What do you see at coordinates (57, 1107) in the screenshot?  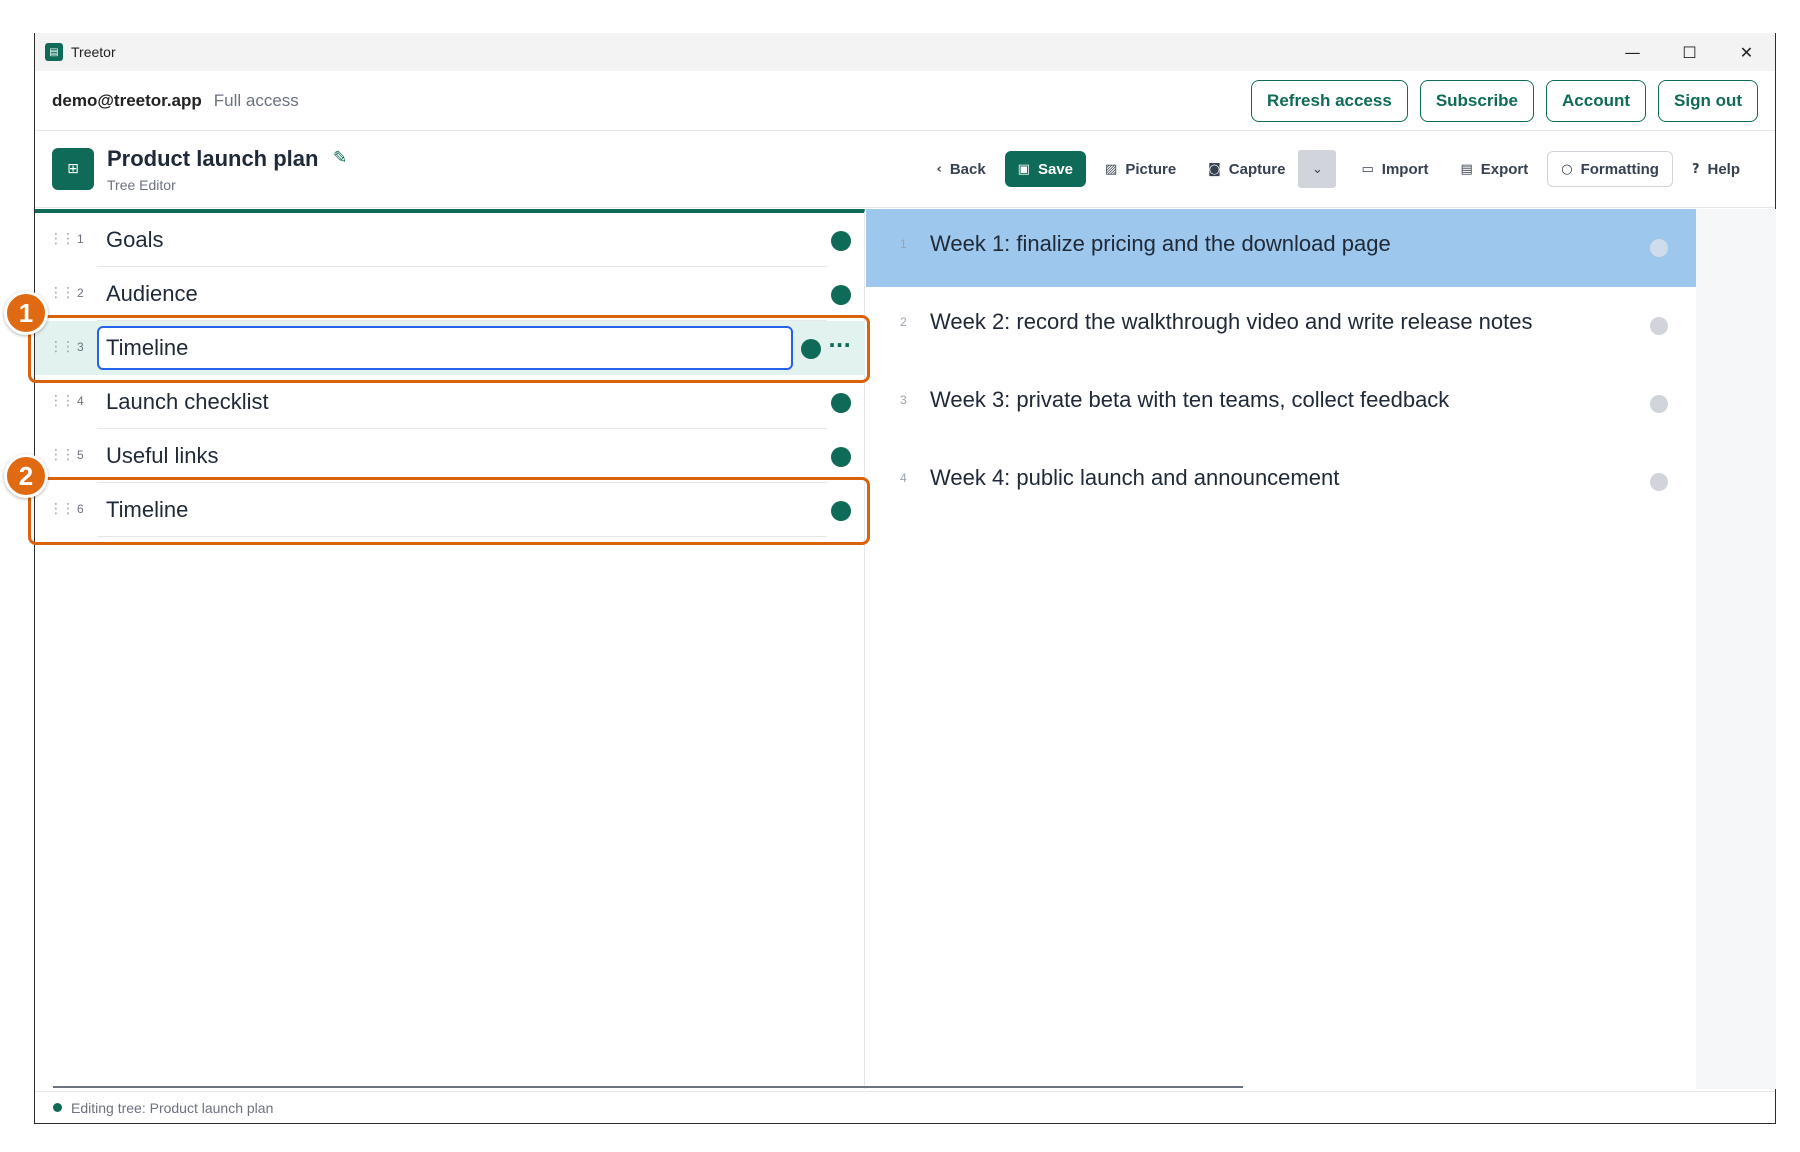 I see `status-indicator-icon` at bounding box center [57, 1107].